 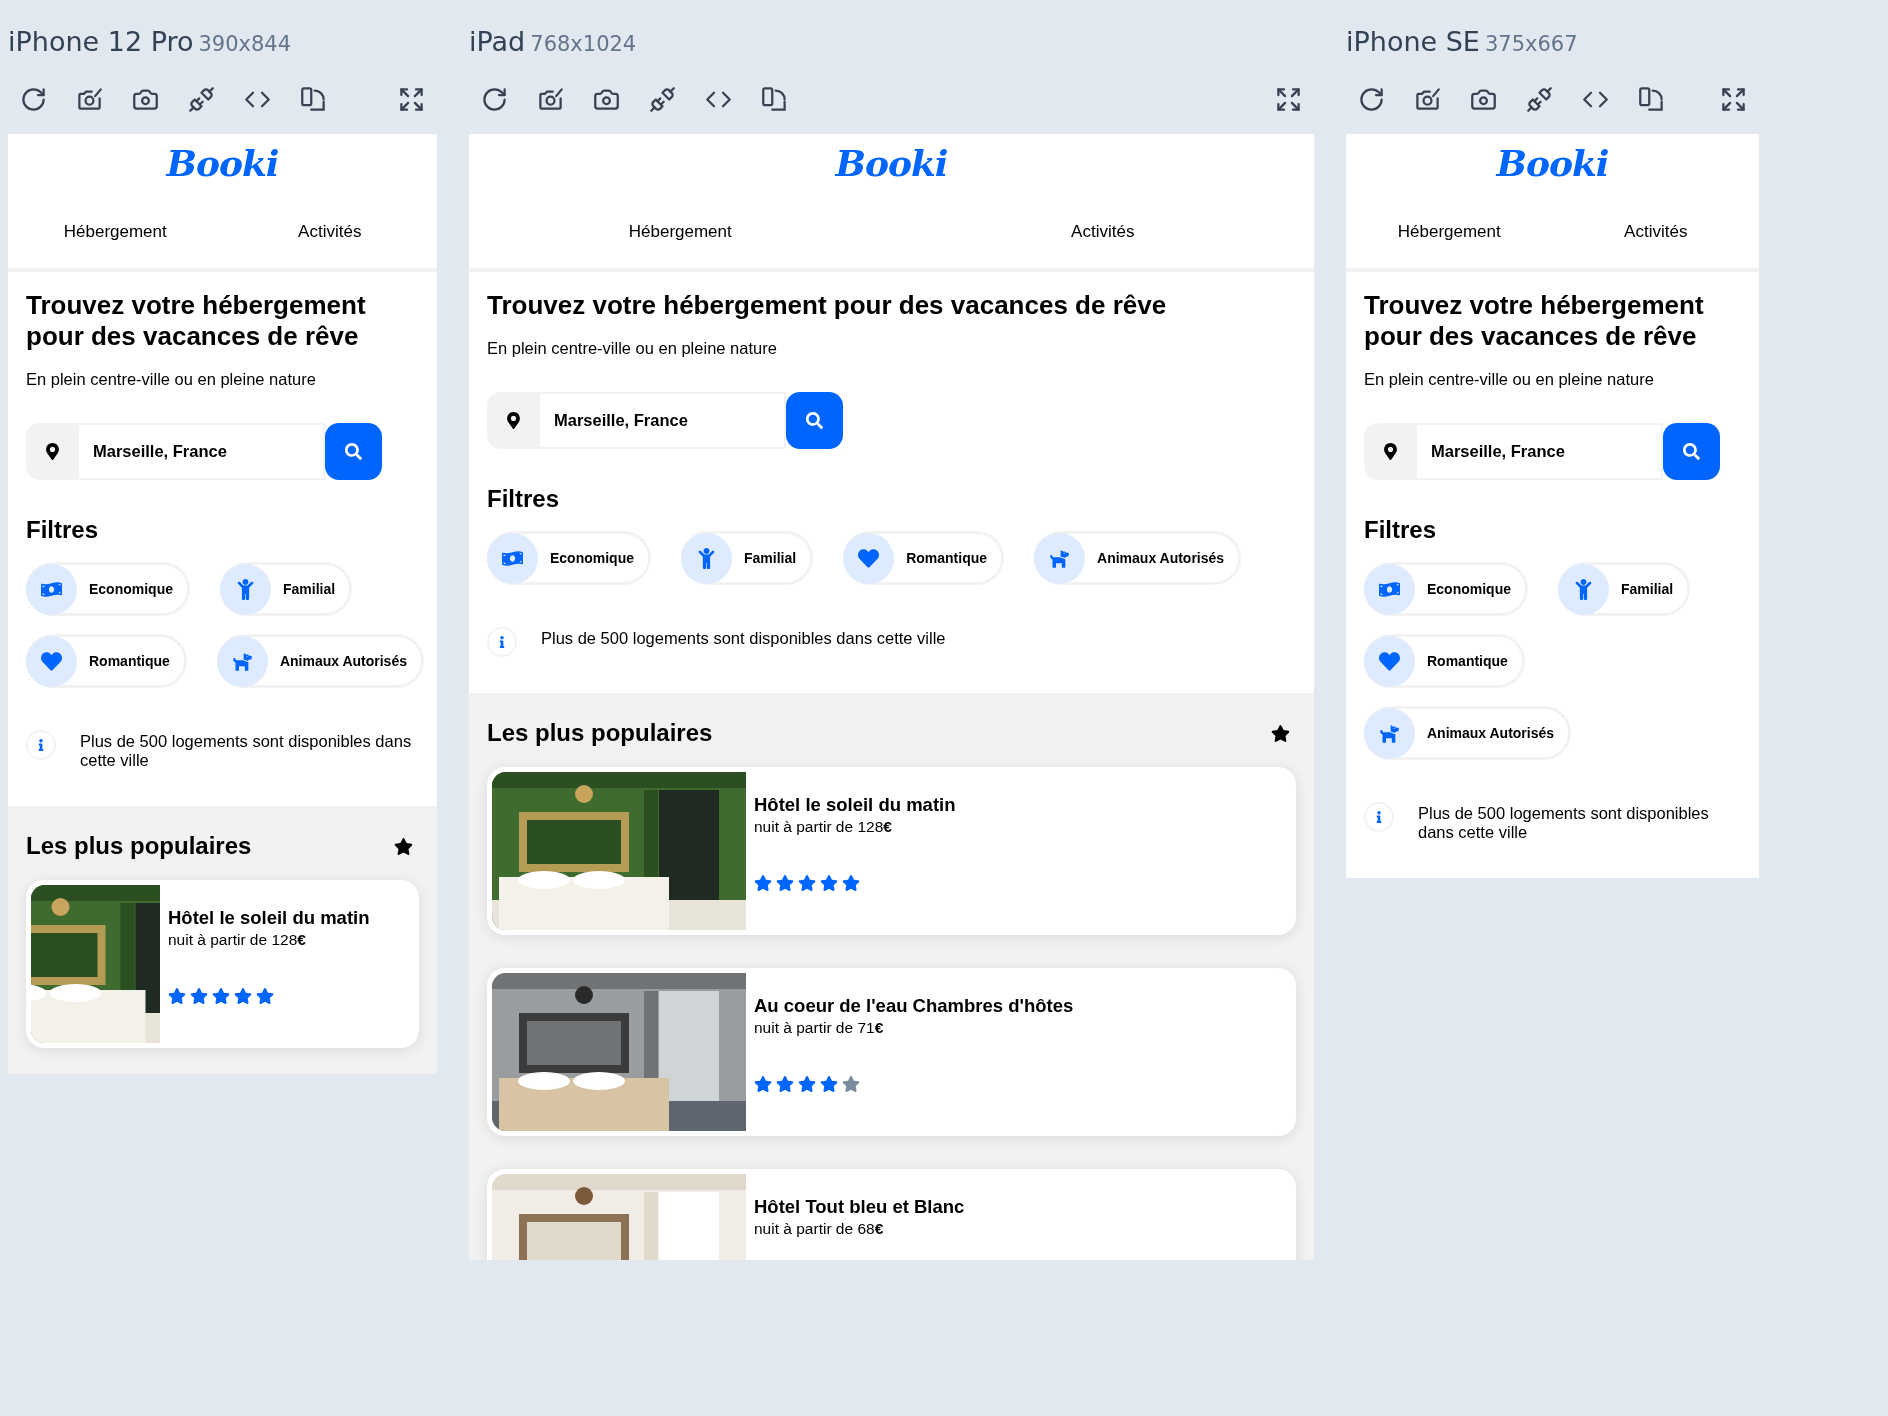 What do you see at coordinates (891, 1052) in the screenshot?
I see `hotel-card: Au coeur de l'eau Chambres d'hôtes nuit à partir de 71€` at bounding box center [891, 1052].